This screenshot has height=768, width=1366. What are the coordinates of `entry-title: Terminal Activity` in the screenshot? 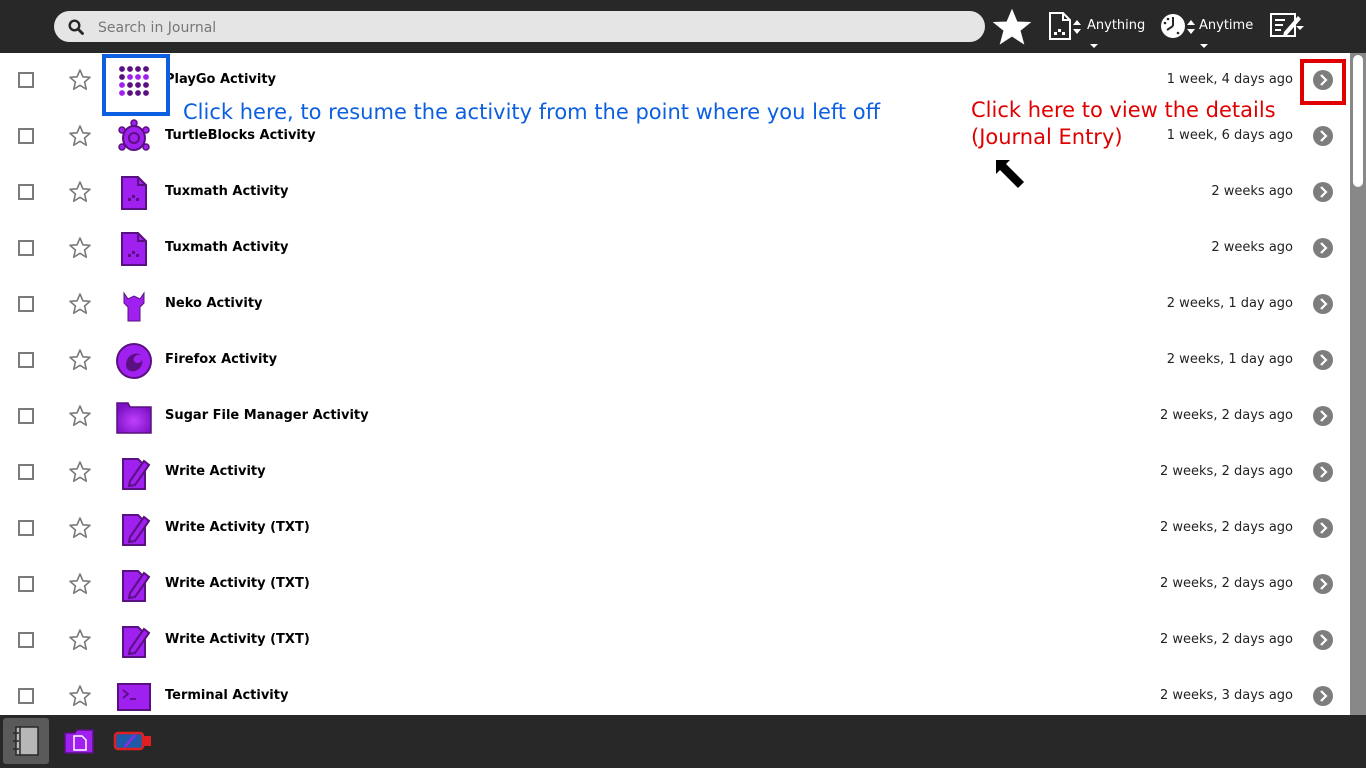 It's located at (226, 695).